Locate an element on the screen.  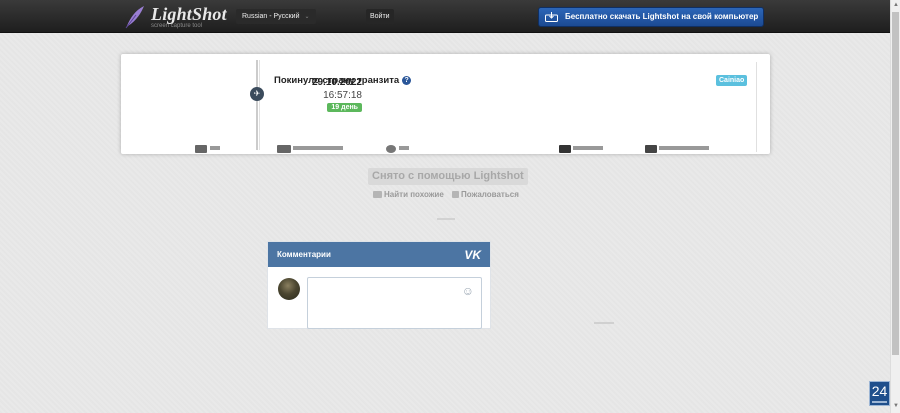
find-similar-link: Найти похожие is located at coordinates (408, 194).